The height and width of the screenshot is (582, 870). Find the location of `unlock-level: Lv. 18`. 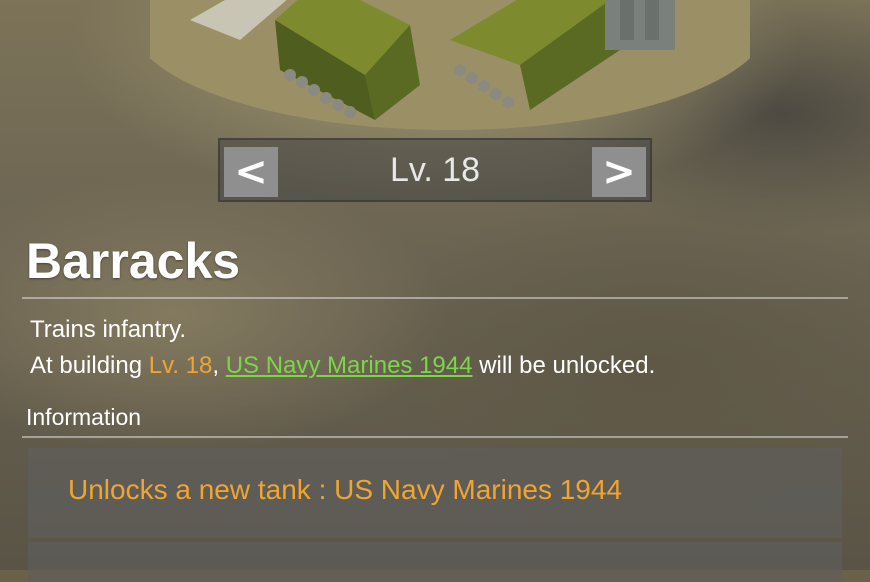

unlock-level: Lv. 18 is located at coordinates (180, 365).